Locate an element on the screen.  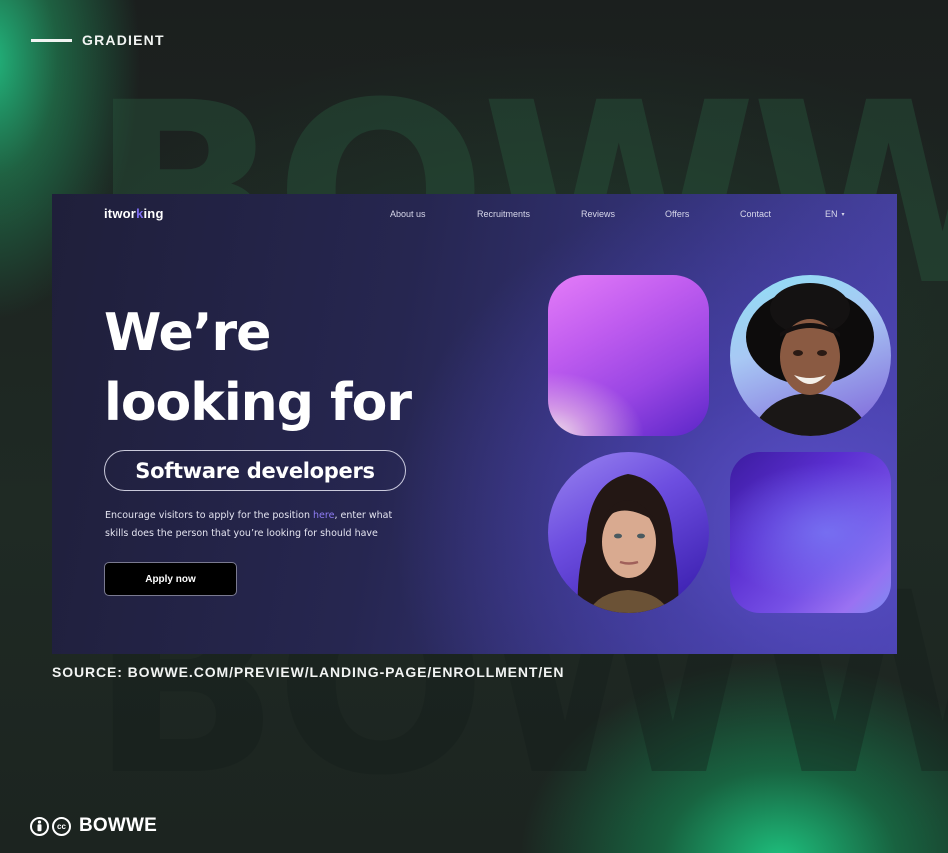
person-icon is located at coordinates (39, 826).